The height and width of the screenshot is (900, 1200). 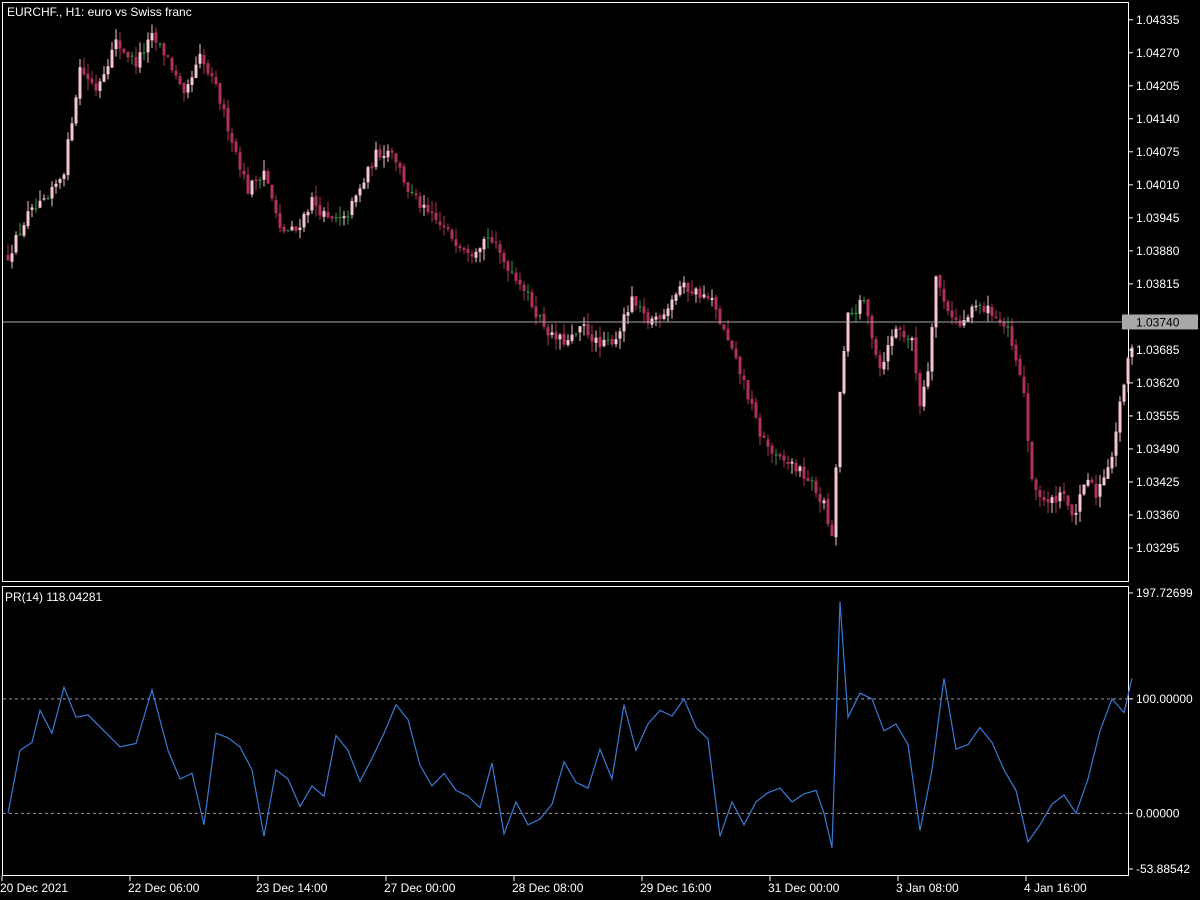 I want to click on time-tick-label: 27 Dec 00:00, so click(x=420, y=888).